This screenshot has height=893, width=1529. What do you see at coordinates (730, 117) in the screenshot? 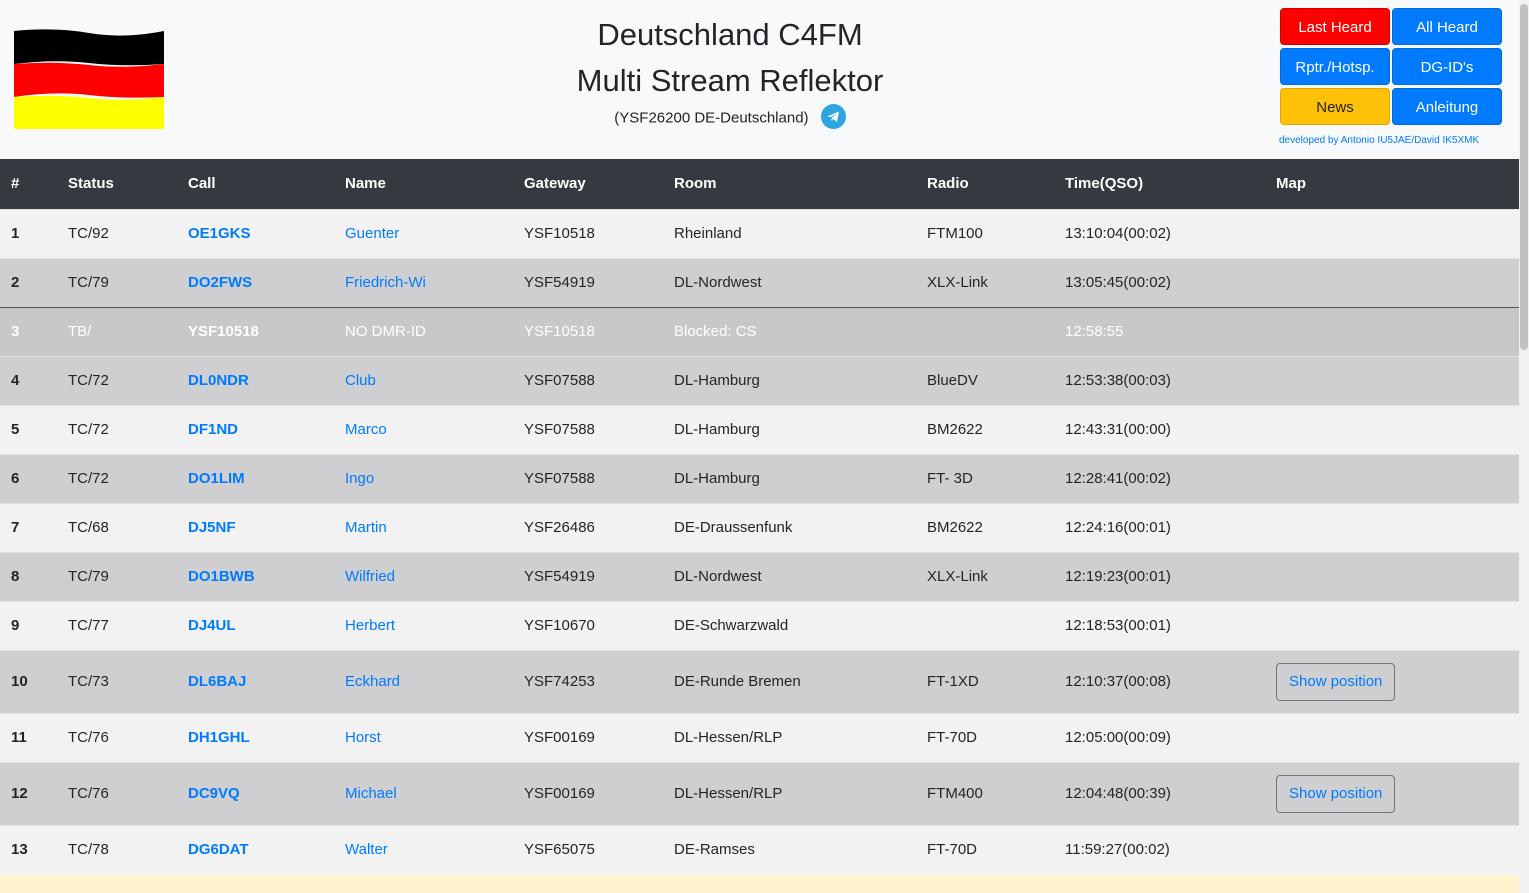
I see `reflector-subtitle: (YSF26200 DE-Deutschland)` at bounding box center [730, 117].